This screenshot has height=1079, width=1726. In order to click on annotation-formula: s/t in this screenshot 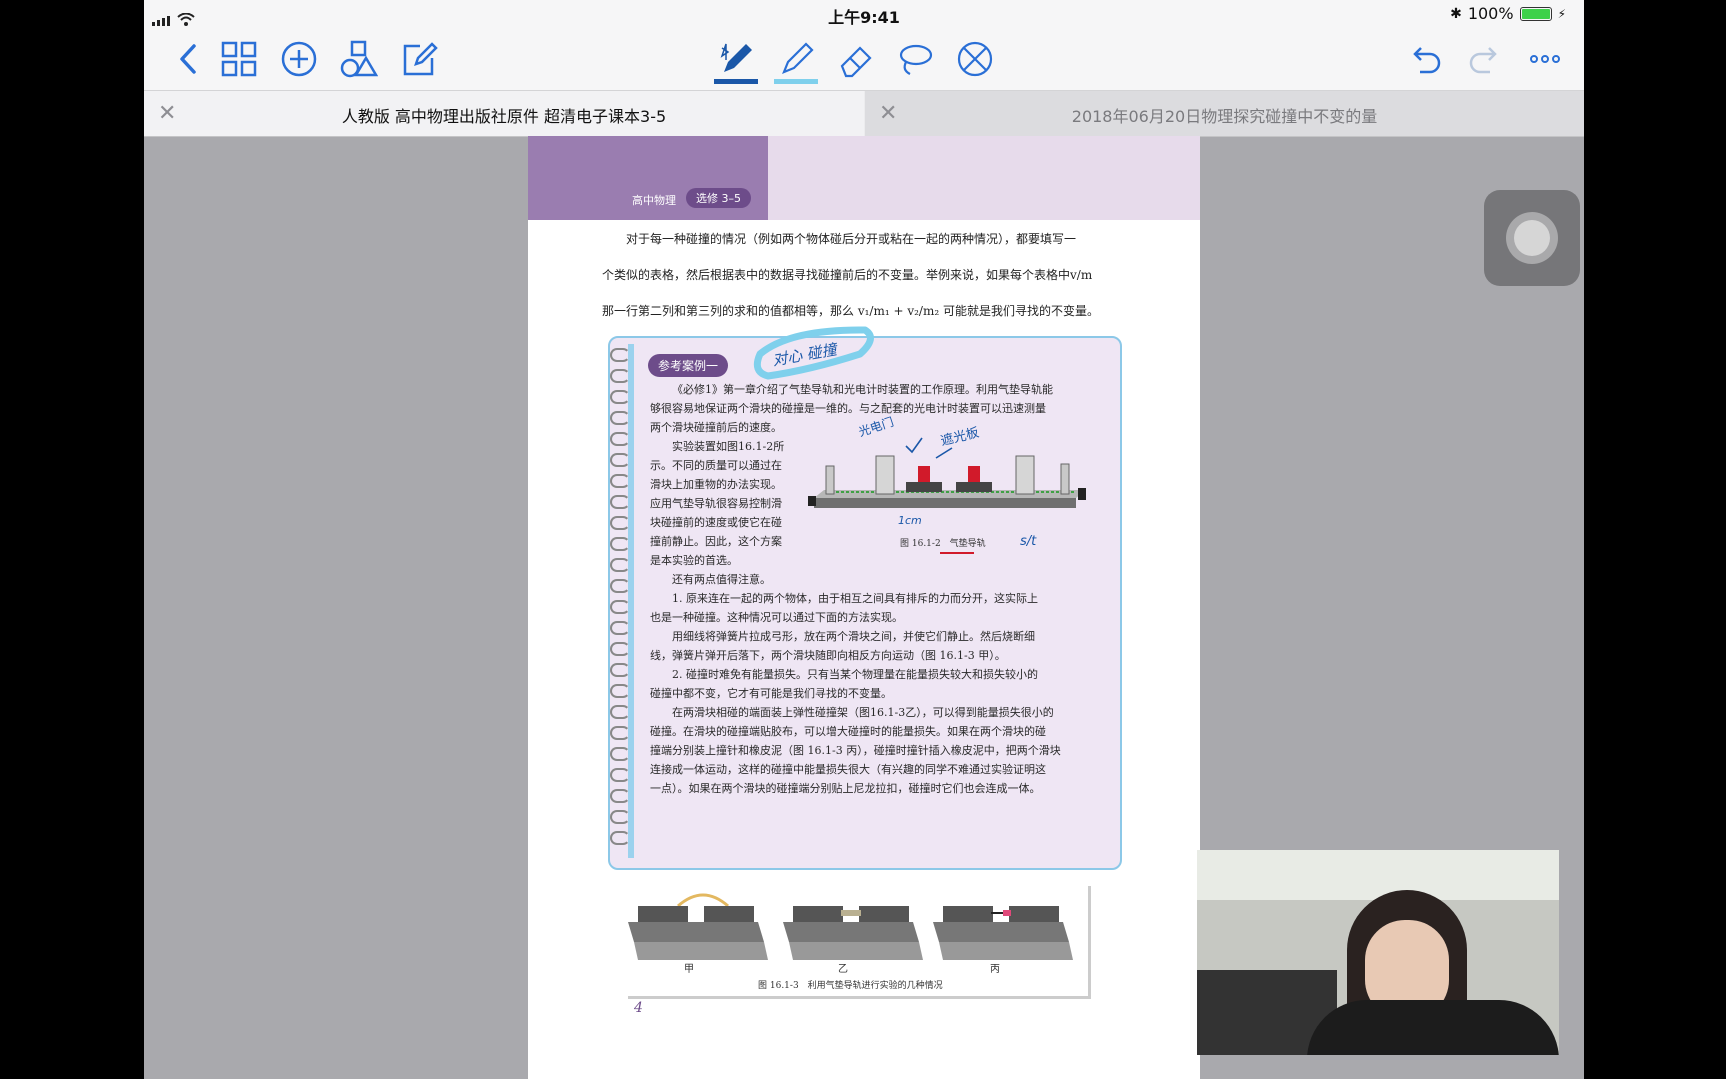, I will do `click(1028, 541)`.